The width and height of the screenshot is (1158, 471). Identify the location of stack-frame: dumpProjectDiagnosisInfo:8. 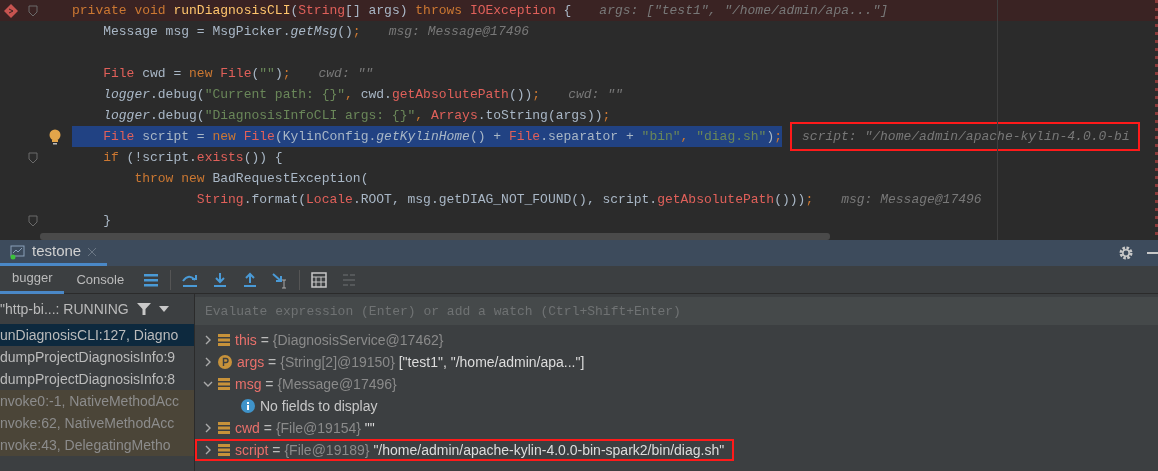
(97, 379).